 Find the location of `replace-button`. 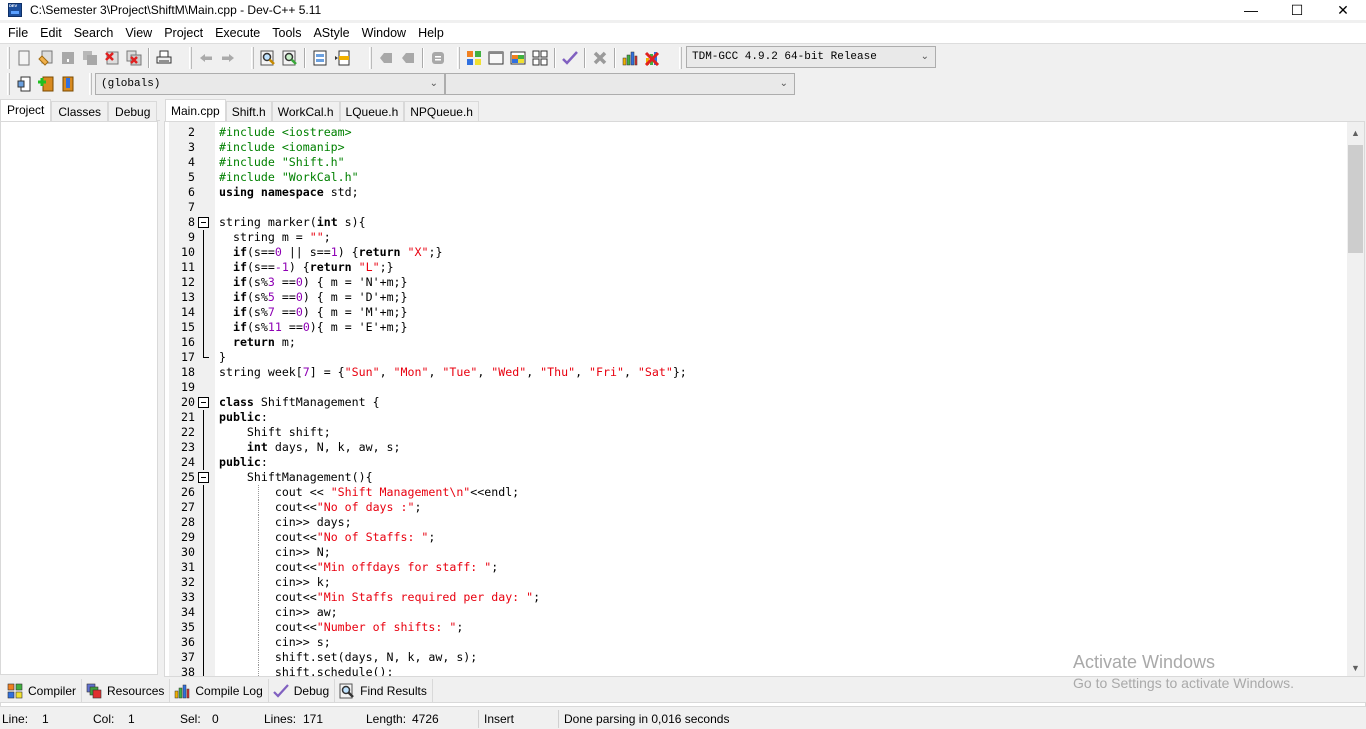

replace-button is located at coordinates (290, 58).